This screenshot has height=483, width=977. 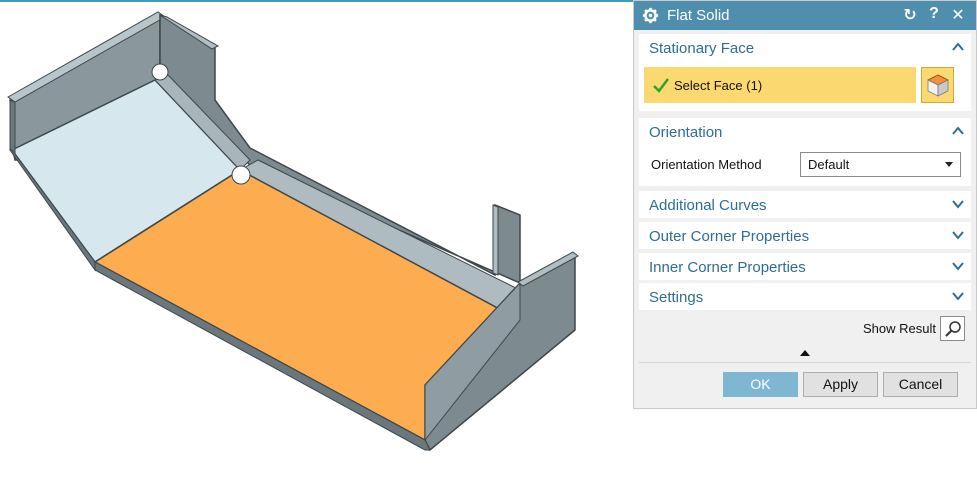 What do you see at coordinates (880, 164) in the screenshot?
I see `orientation-method-dropdown: Default` at bounding box center [880, 164].